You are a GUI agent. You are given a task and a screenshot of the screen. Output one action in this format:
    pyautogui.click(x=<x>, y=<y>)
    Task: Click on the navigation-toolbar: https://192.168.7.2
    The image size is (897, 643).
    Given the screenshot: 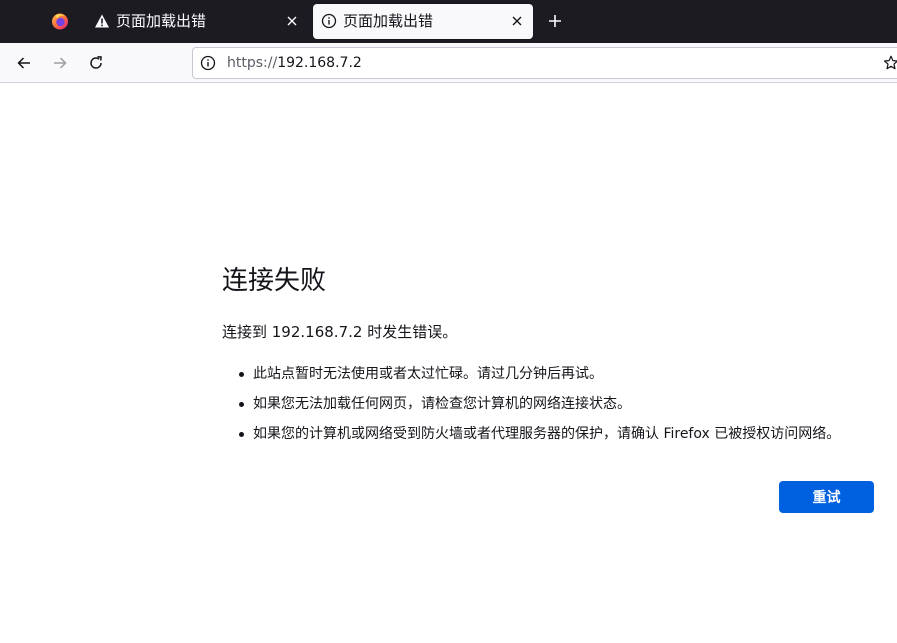 What is the action you would take?
    pyautogui.click(x=448, y=63)
    